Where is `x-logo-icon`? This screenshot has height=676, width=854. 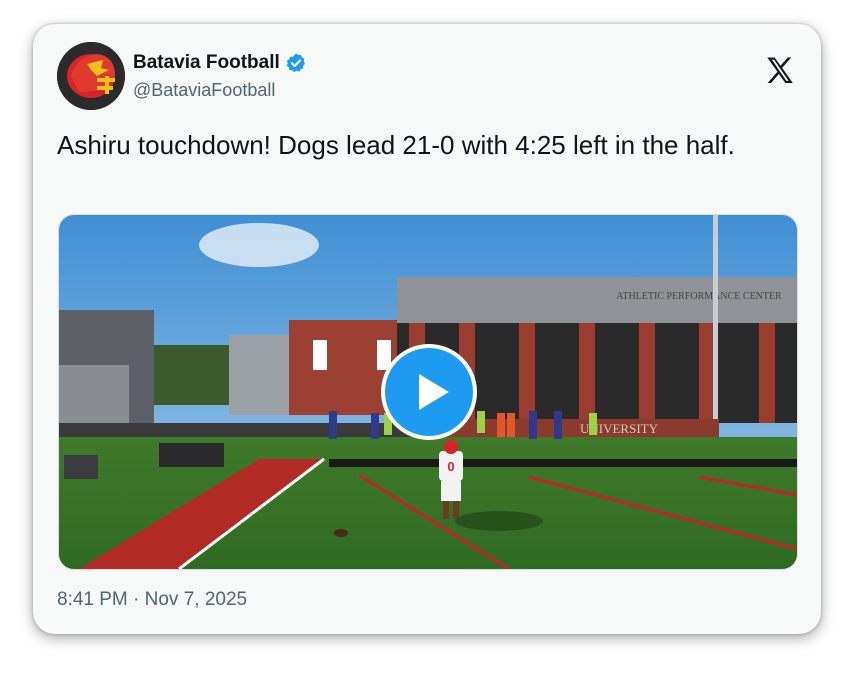 x-logo-icon is located at coordinates (780, 71).